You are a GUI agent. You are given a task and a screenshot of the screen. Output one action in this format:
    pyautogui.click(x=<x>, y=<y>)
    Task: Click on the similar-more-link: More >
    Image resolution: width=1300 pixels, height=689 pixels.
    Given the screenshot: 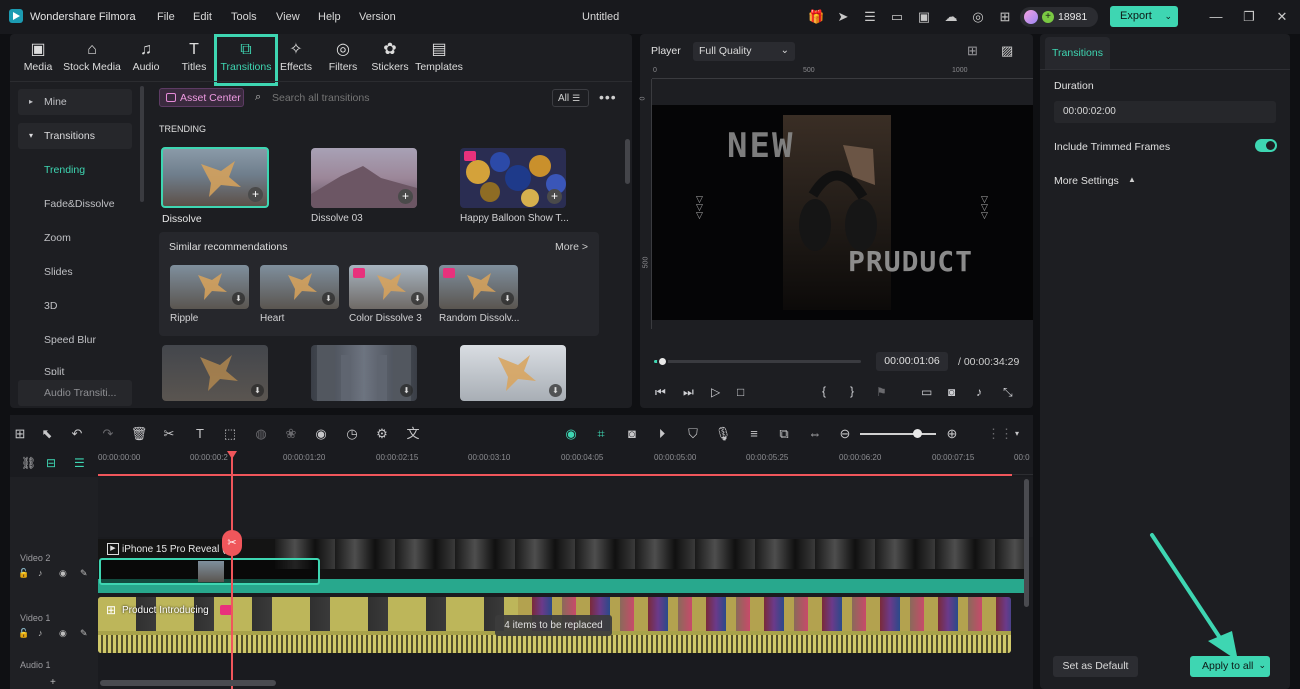 What is the action you would take?
    pyautogui.click(x=571, y=247)
    